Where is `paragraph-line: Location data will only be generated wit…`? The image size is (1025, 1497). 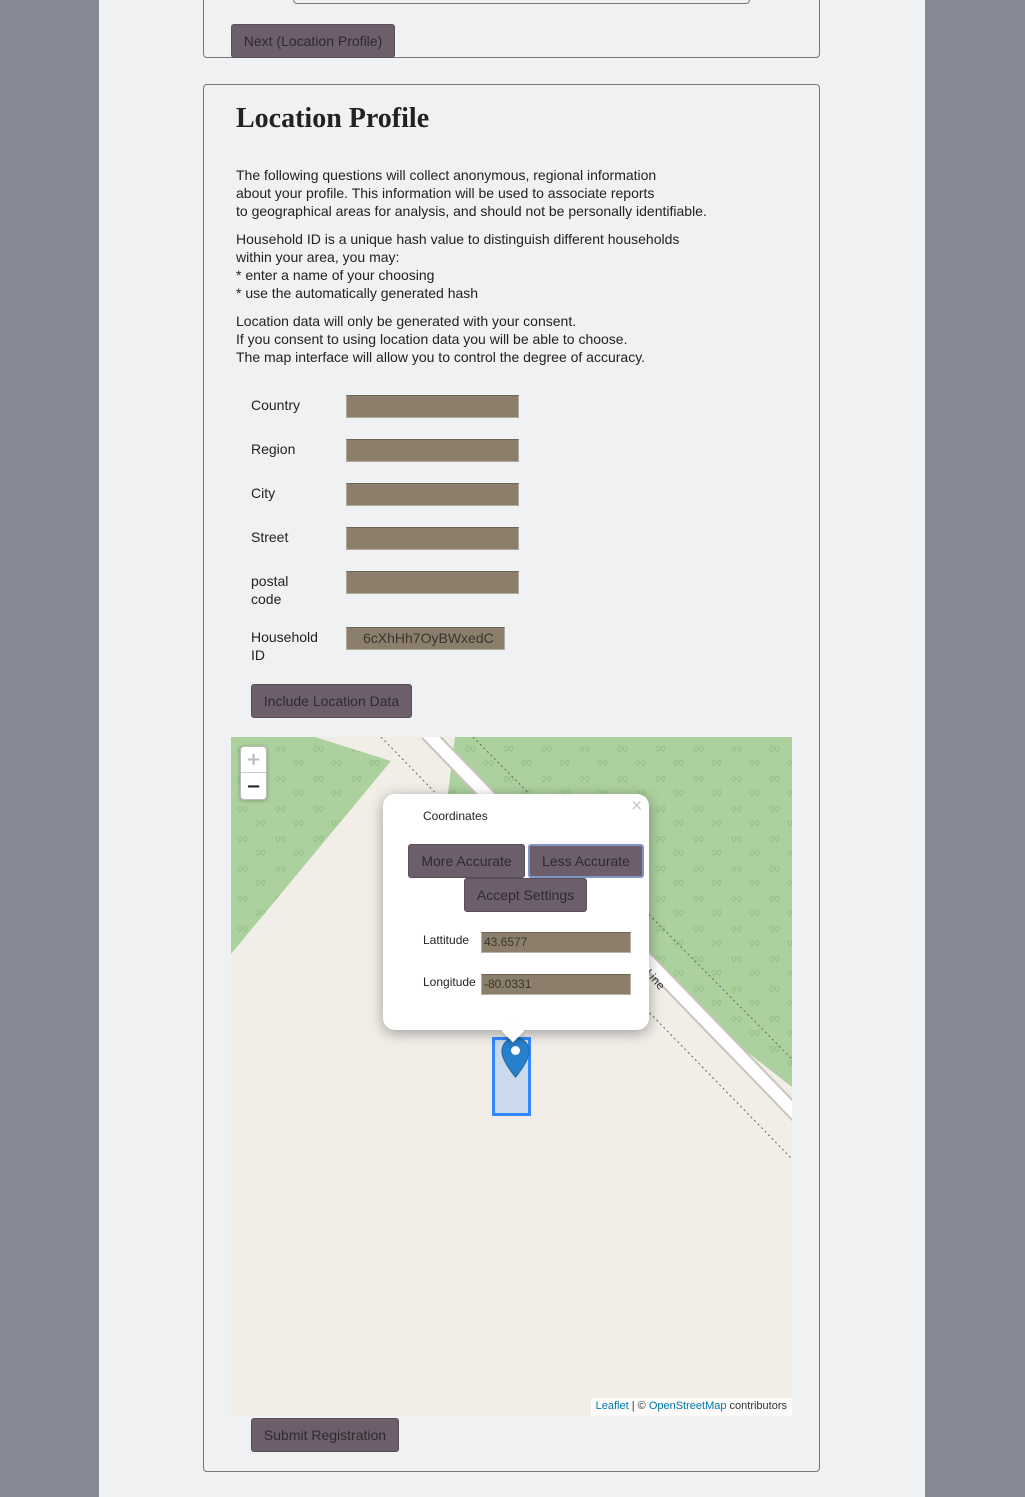 paragraph-line: Location data will only be generated wit… is located at coordinates (406, 321).